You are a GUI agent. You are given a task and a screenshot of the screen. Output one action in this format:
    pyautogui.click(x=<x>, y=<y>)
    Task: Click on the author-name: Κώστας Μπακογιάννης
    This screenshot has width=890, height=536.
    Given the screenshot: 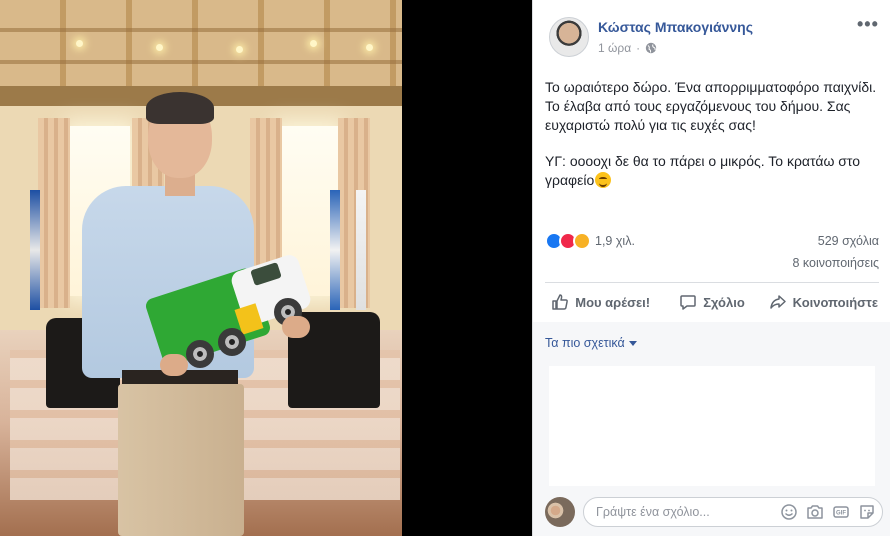 What is the action you would take?
    pyautogui.click(x=675, y=27)
    